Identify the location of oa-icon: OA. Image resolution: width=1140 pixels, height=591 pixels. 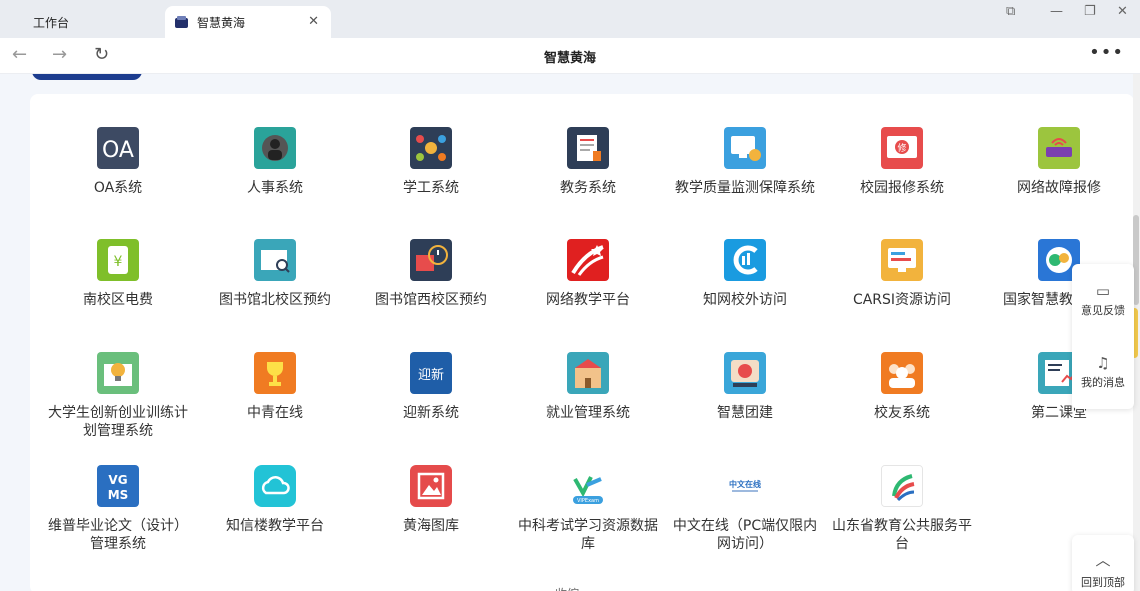
(118, 148).